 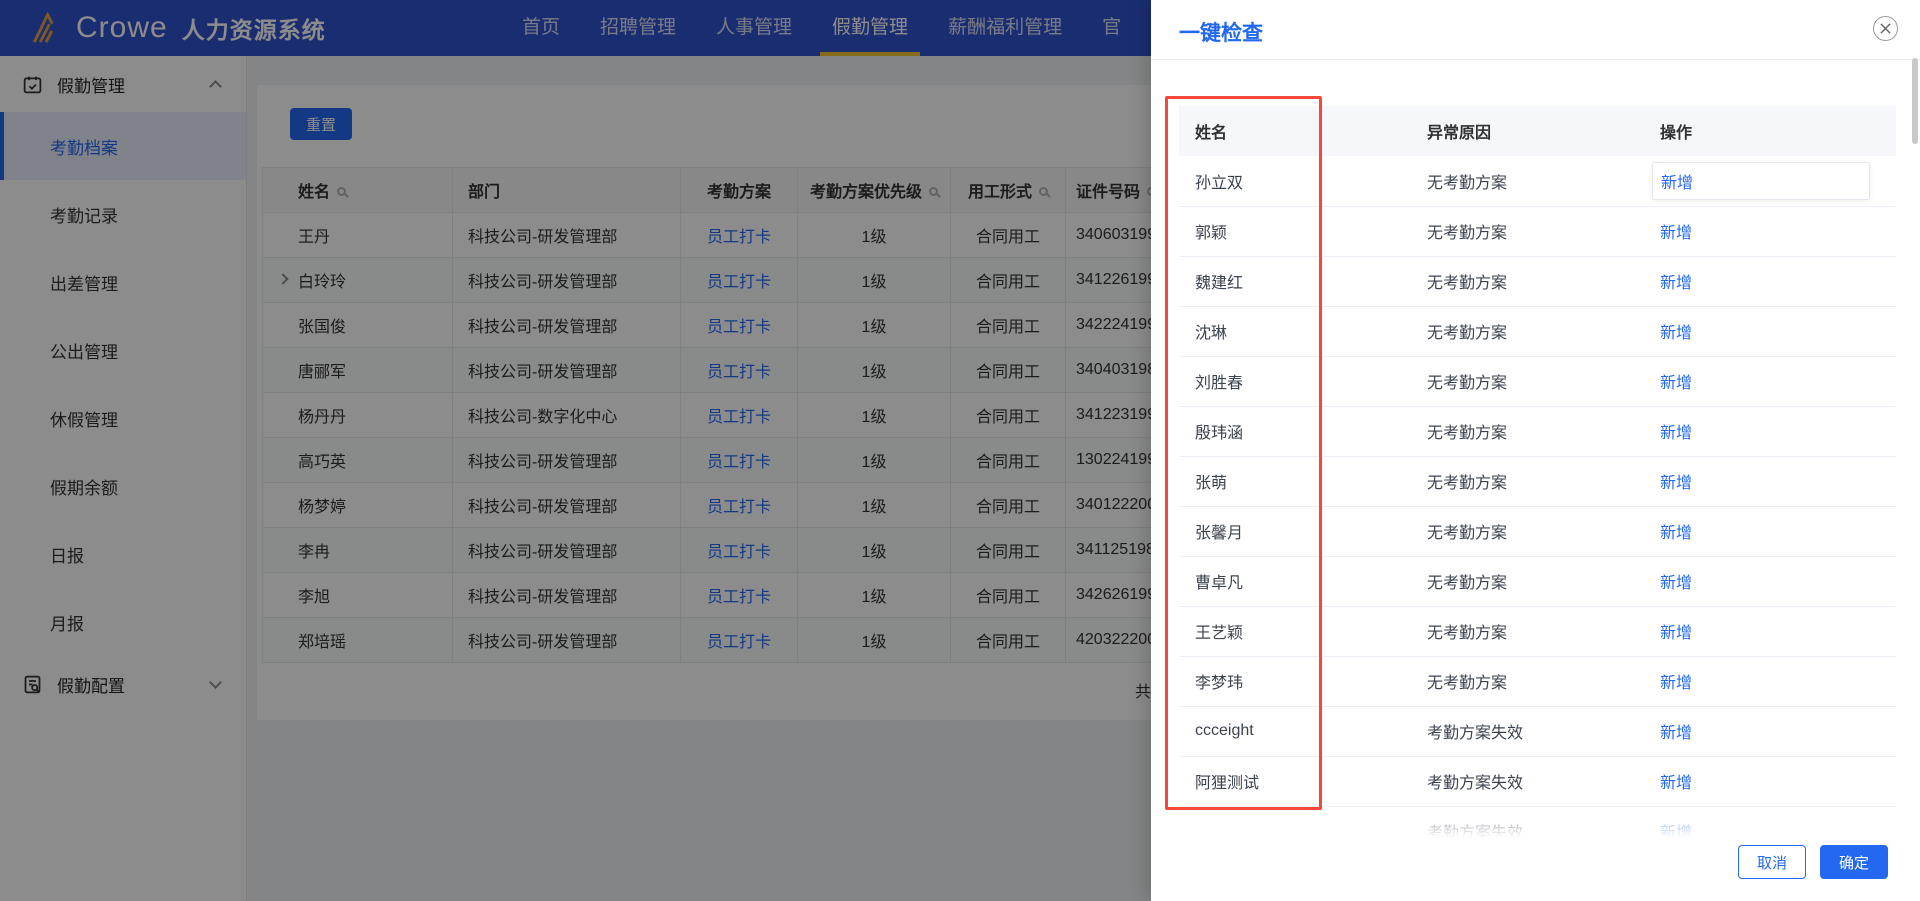 What do you see at coordinates (1295, 281) in the screenshot?
I see `cell-name: 魏建红` at bounding box center [1295, 281].